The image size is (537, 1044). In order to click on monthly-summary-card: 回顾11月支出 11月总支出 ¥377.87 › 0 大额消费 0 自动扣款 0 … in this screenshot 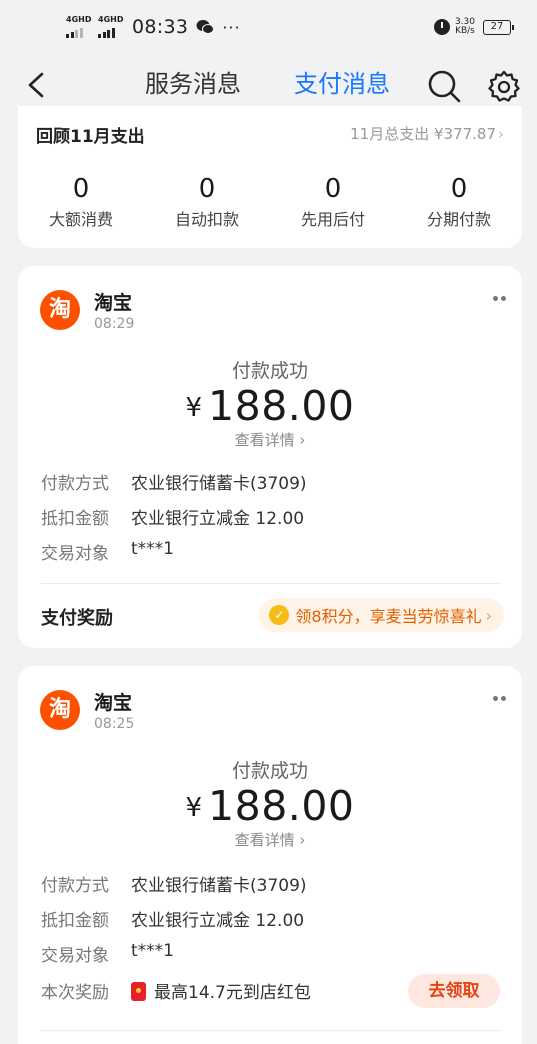, I will do `click(270, 177)`.